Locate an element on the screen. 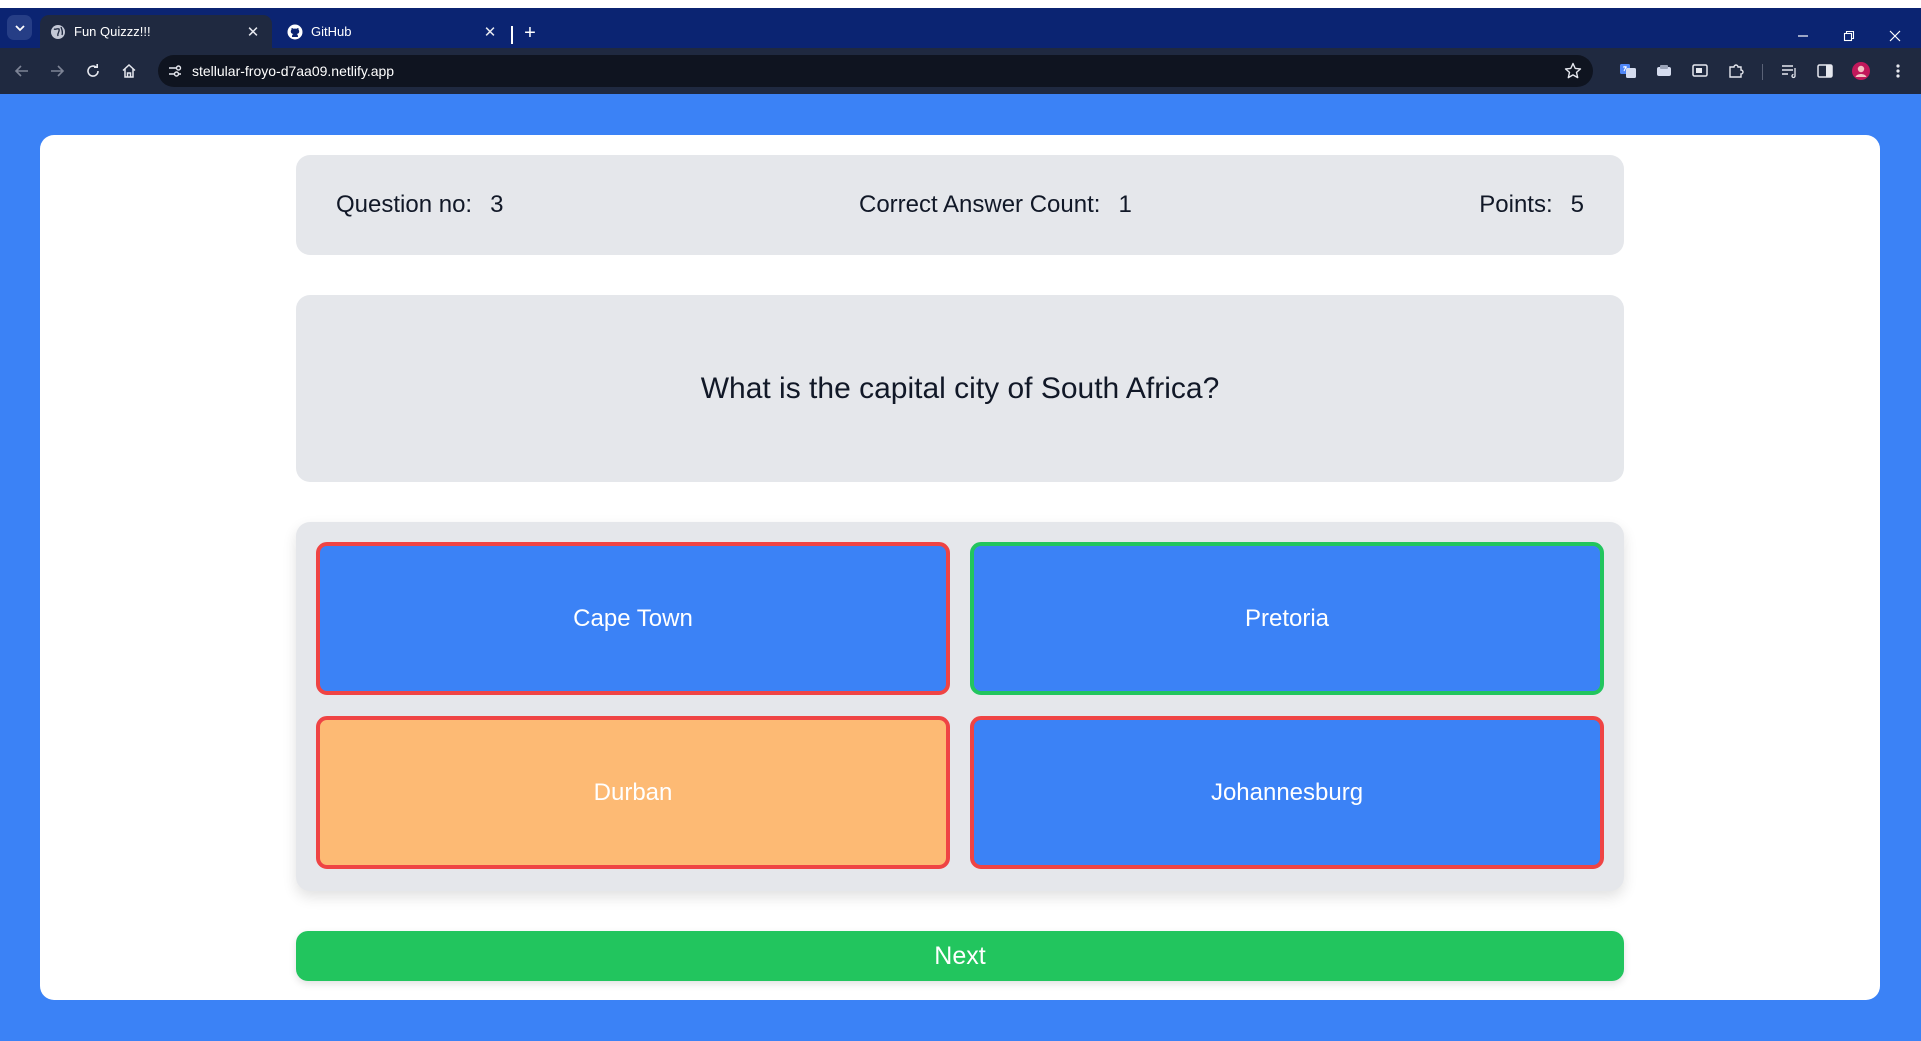 This screenshot has height=1041, width=1921. correct-count-label: Correct Answer Count: is located at coordinates (980, 204).